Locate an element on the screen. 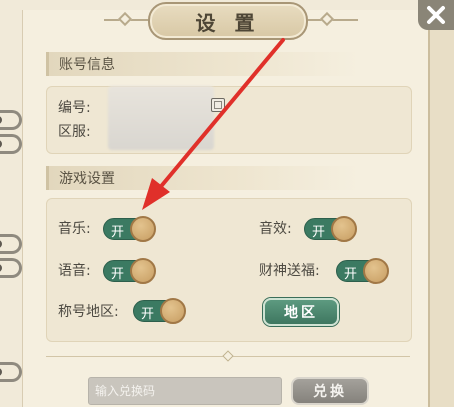 The width and height of the screenshot is (454, 407). page-edge is located at coordinates (442, 203).